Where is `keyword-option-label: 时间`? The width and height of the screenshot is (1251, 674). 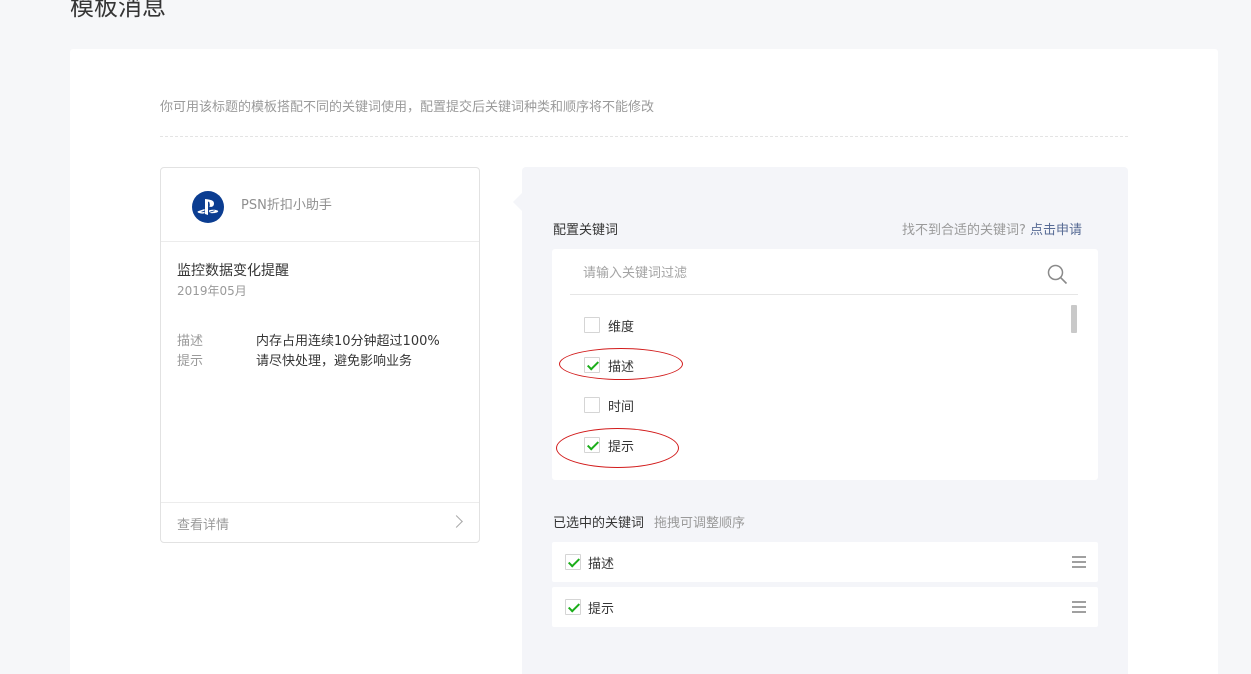 keyword-option-label: 时间 is located at coordinates (621, 407).